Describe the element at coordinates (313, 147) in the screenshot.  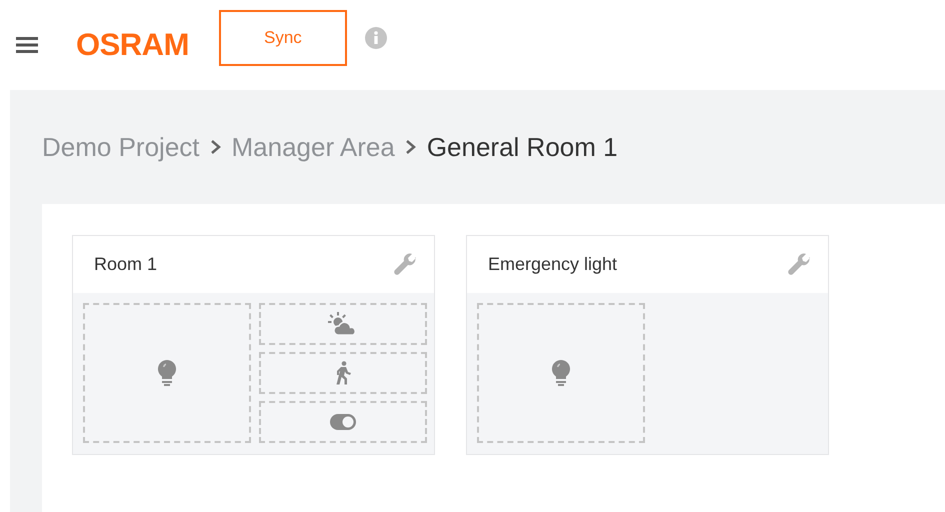
I see `breadcrumb-item: Manager Area` at that location.